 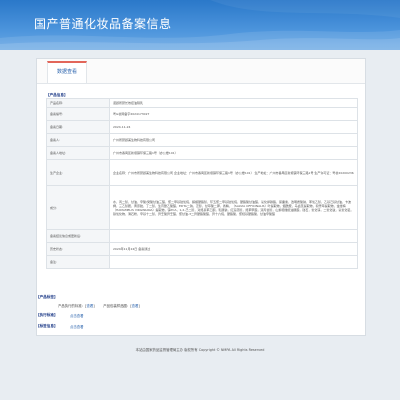 I want to click on row-label: 生产企业:, so click(x=78, y=172).